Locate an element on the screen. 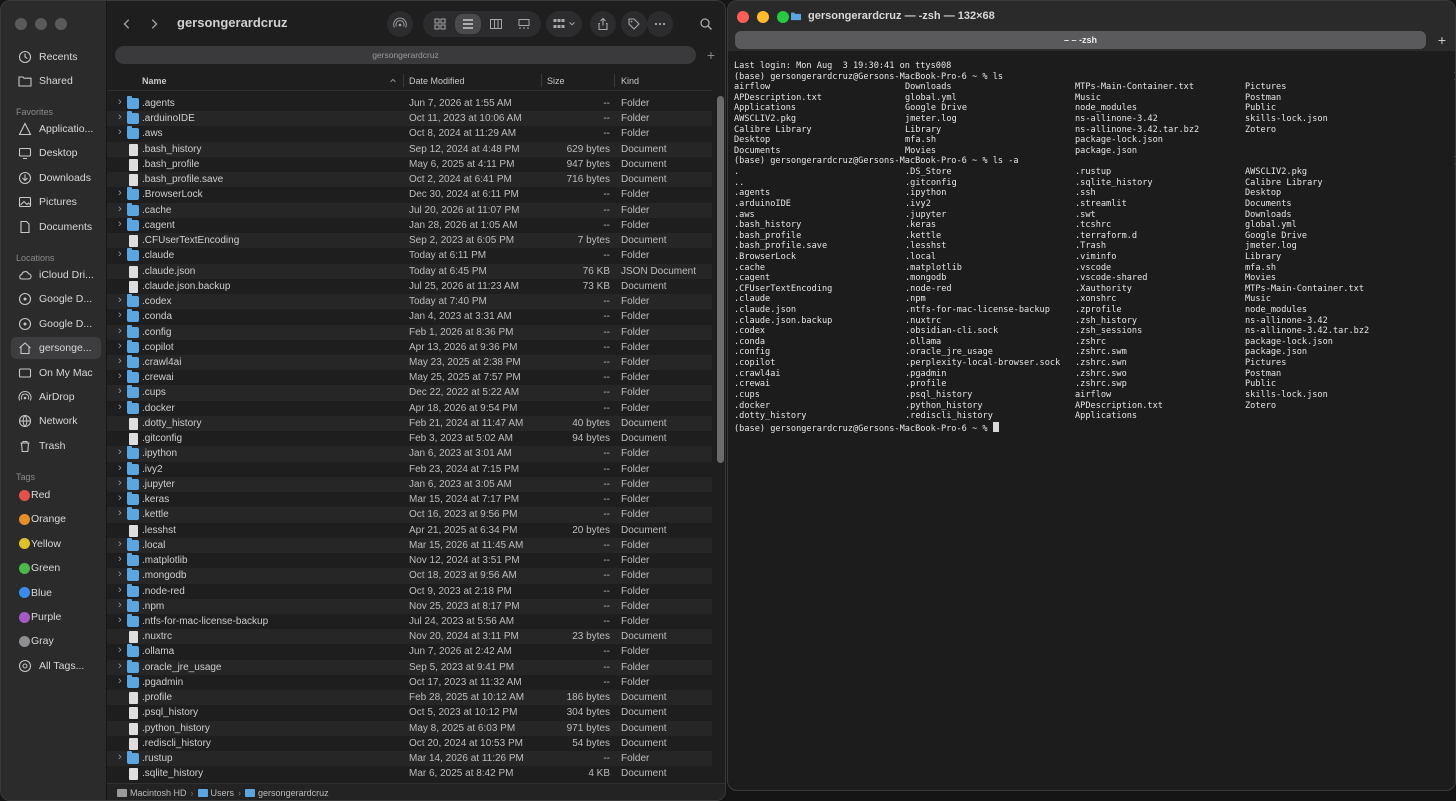 The width and height of the screenshot is (1456, 801). sidebar-tag-purple: Purple is located at coordinates (56, 617).